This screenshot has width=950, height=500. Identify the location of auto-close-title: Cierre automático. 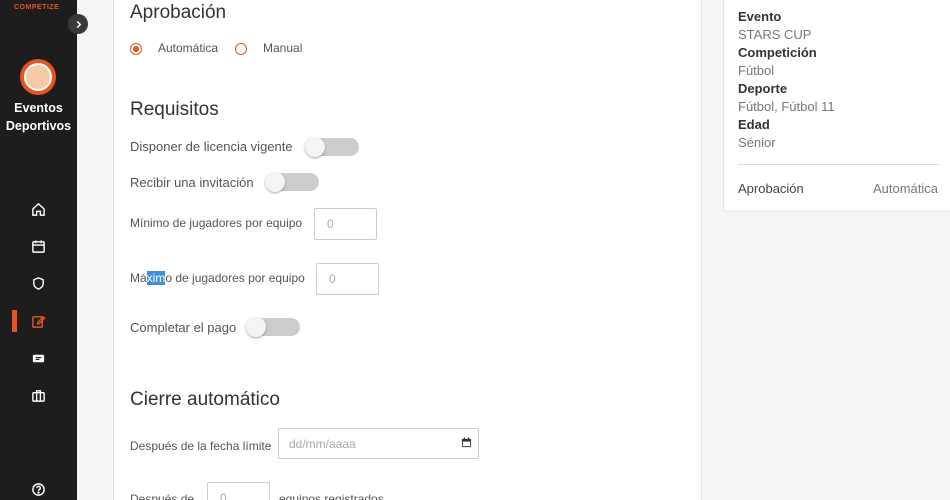
(205, 399).